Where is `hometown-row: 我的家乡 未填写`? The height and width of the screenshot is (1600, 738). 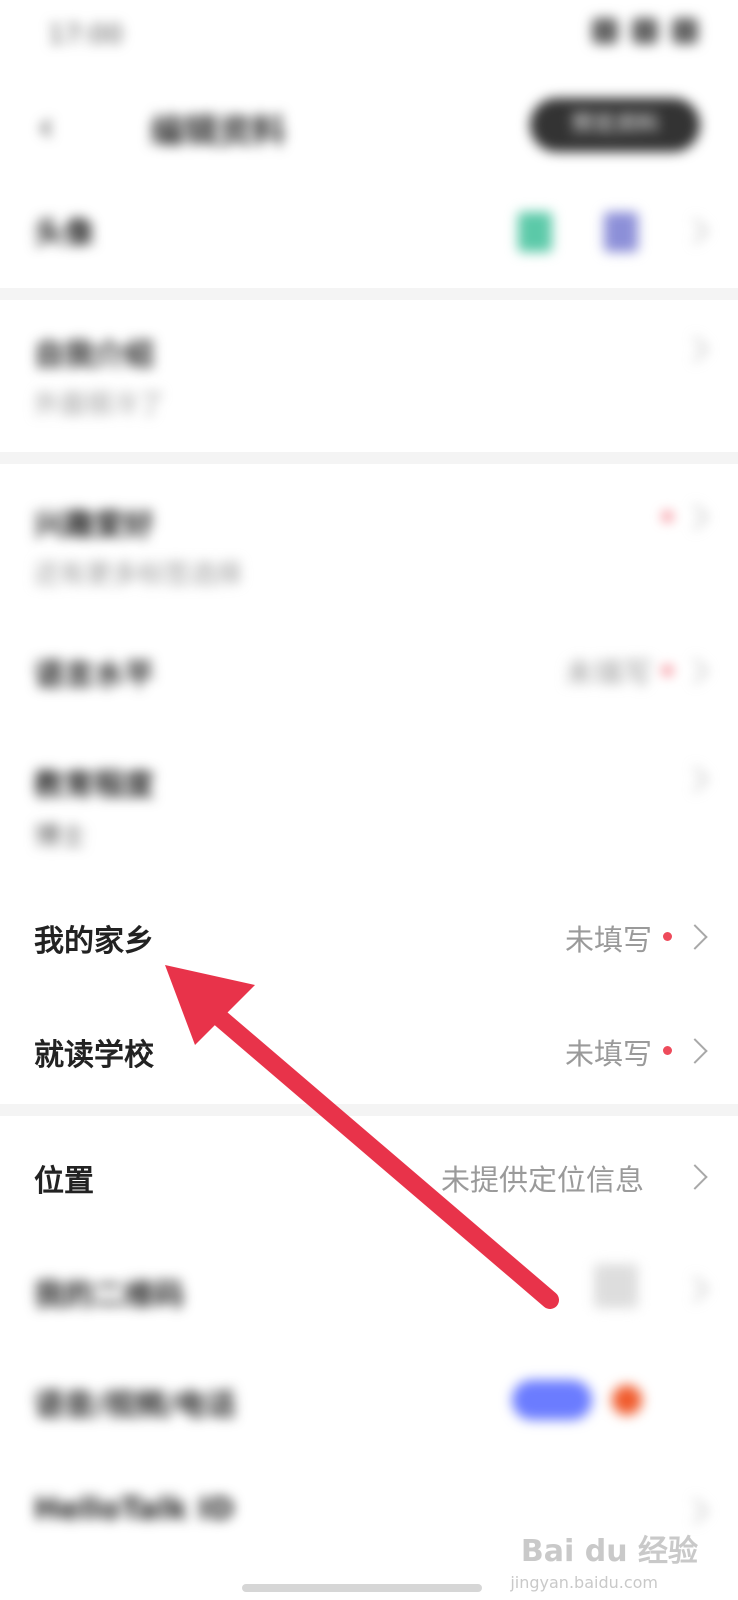
hometown-row: 我的家乡 未填写 is located at coordinates (369, 937).